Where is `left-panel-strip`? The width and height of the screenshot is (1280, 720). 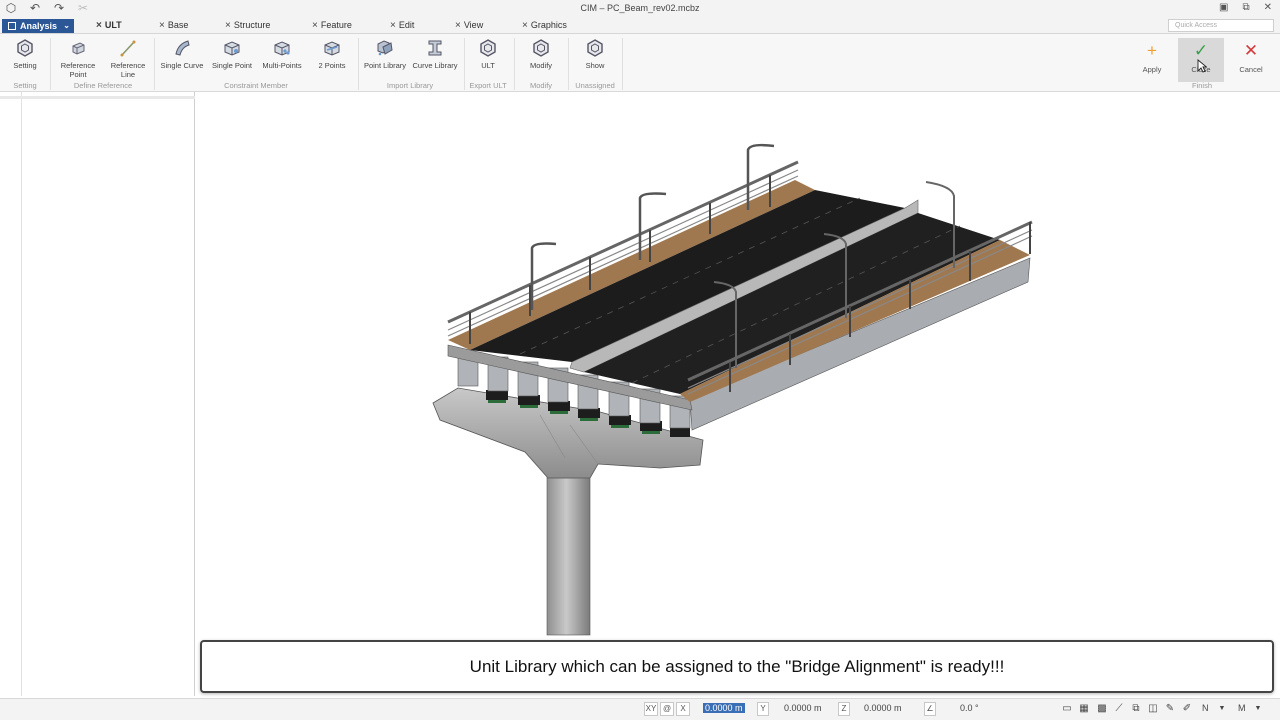 left-panel-strip is located at coordinates (11, 394).